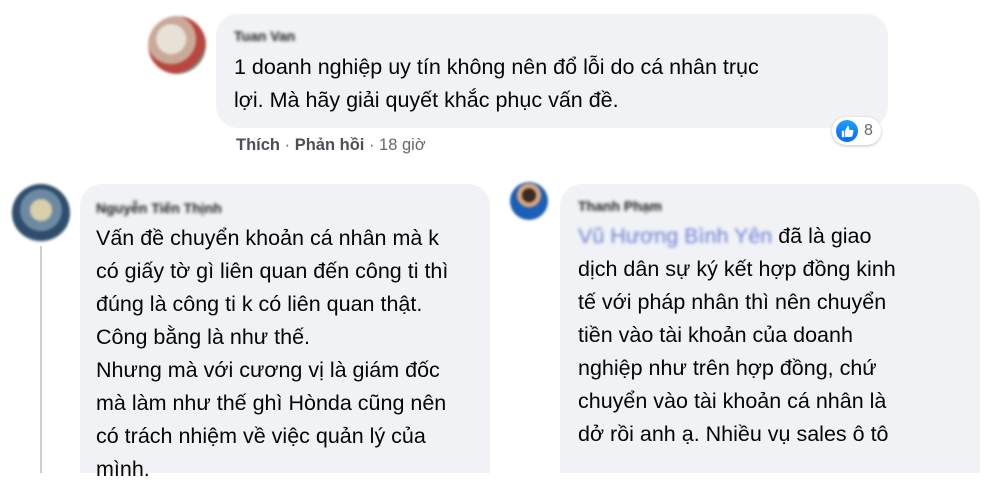  What do you see at coordinates (258, 145) in the screenshot?
I see `like-link: Thích` at bounding box center [258, 145].